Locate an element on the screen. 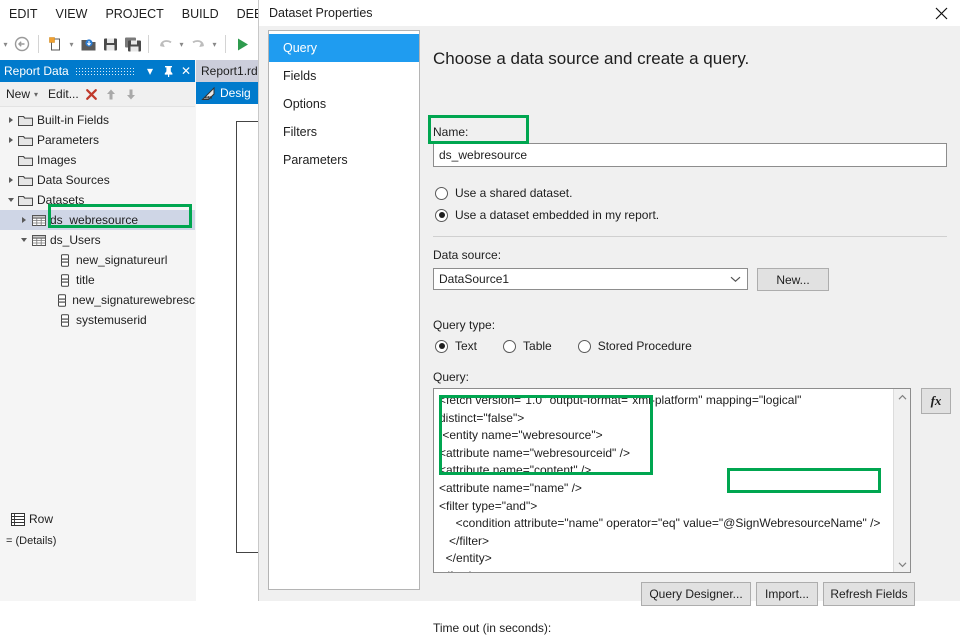  tree-item-label: Datasets is located at coordinates (61, 200).